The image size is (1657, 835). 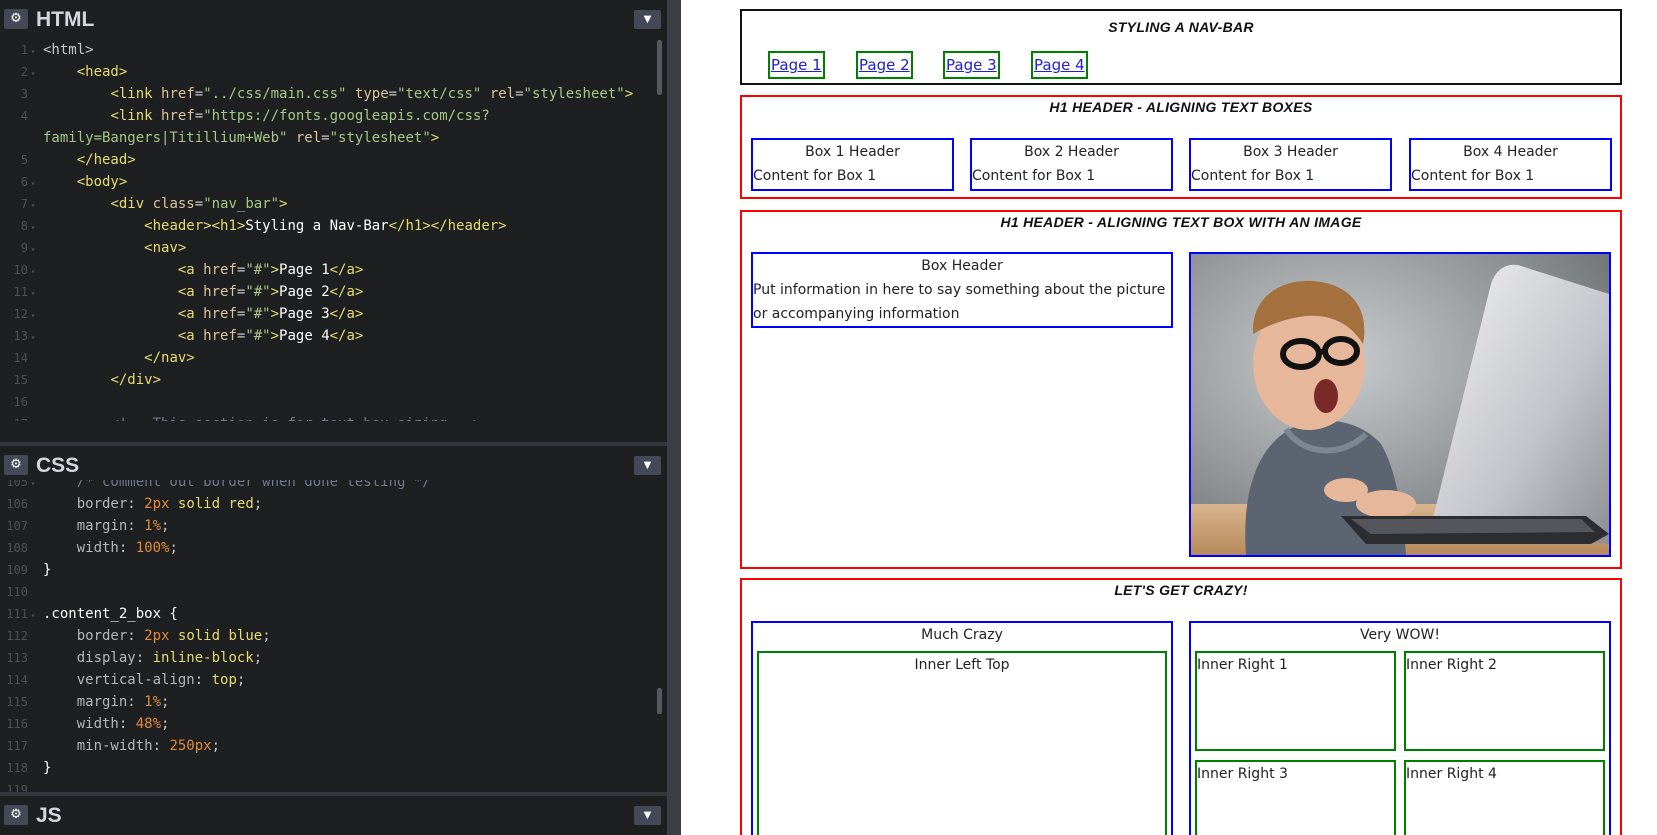 What do you see at coordinates (647, 815) in the screenshot?
I see `js-collapse-chevron-icon: ▼` at bounding box center [647, 815].